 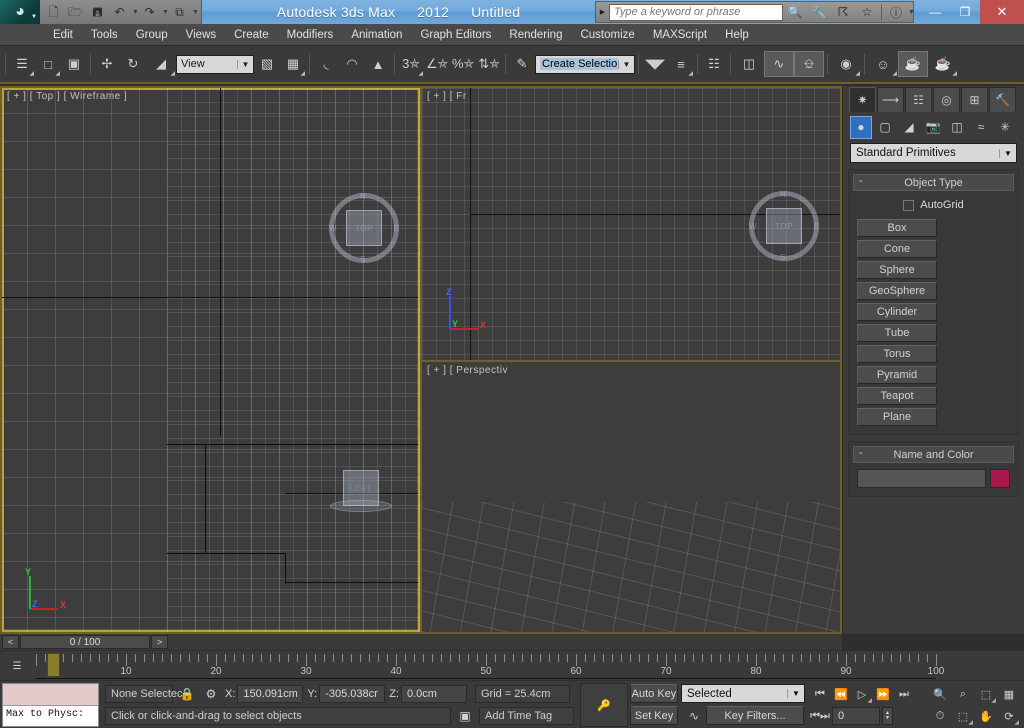 What do you see at coordinates (104, 35) in the screenshot?
I see `menu-item-tools: Tools` at bounding box center [104, 35].